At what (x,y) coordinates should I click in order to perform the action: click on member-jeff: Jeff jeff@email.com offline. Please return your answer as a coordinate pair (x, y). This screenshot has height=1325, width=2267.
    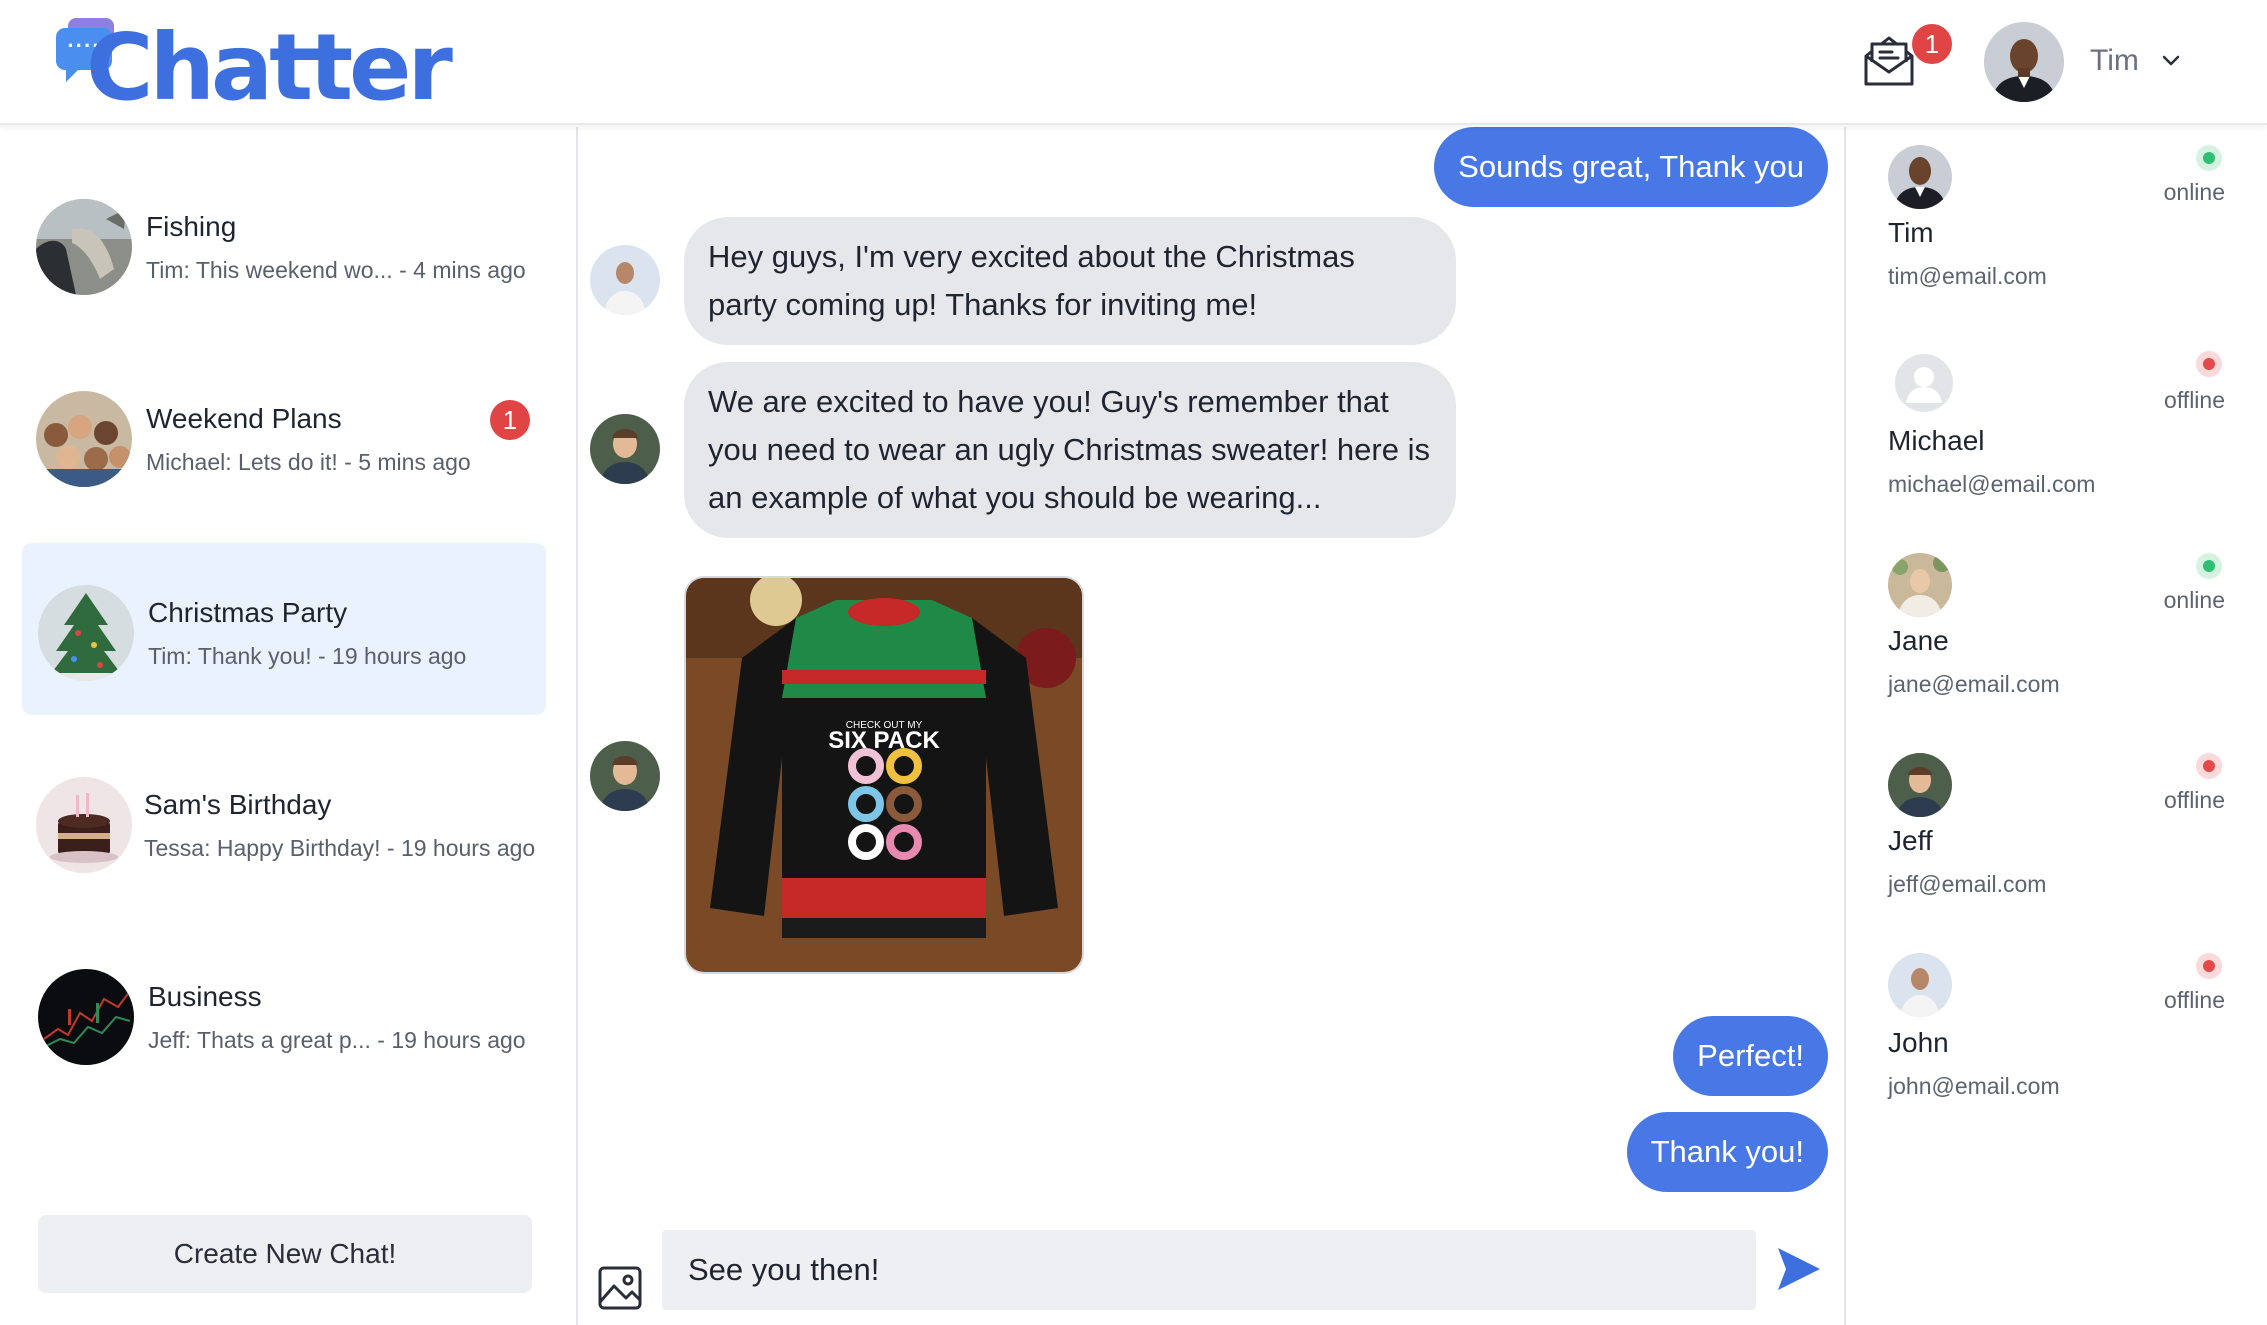
    Looking at the image, I should click on (2056, 843).